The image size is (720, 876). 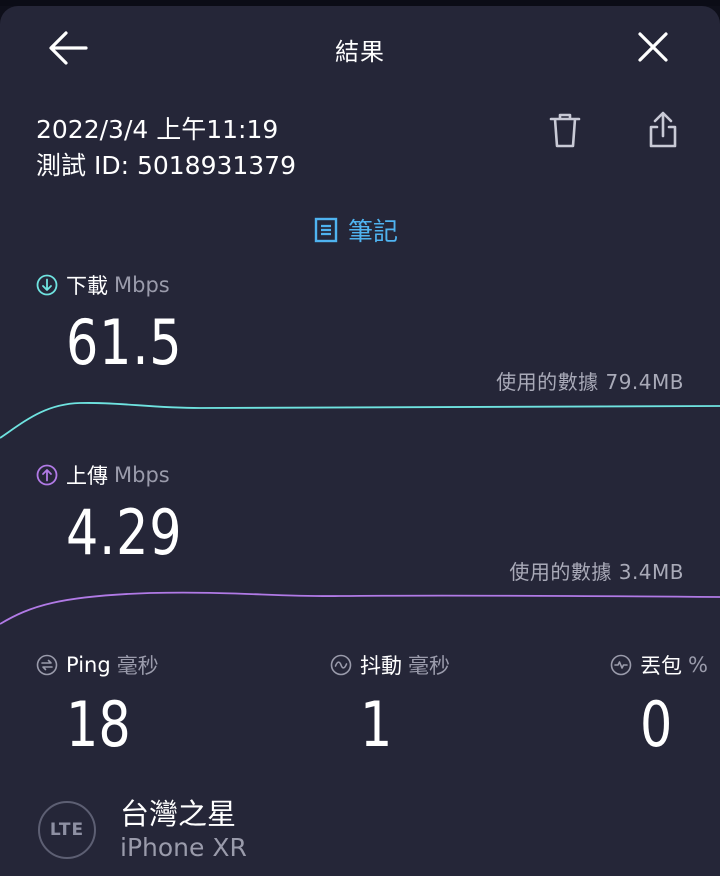 I want to click on page-title: 結果, so click(x=360, y=52).